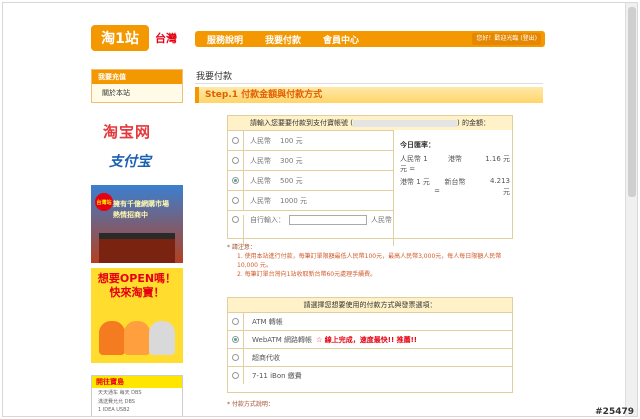 The image size is (640, 419). I want to click on rate-hkd-label: 港幣, so click(455, 159).